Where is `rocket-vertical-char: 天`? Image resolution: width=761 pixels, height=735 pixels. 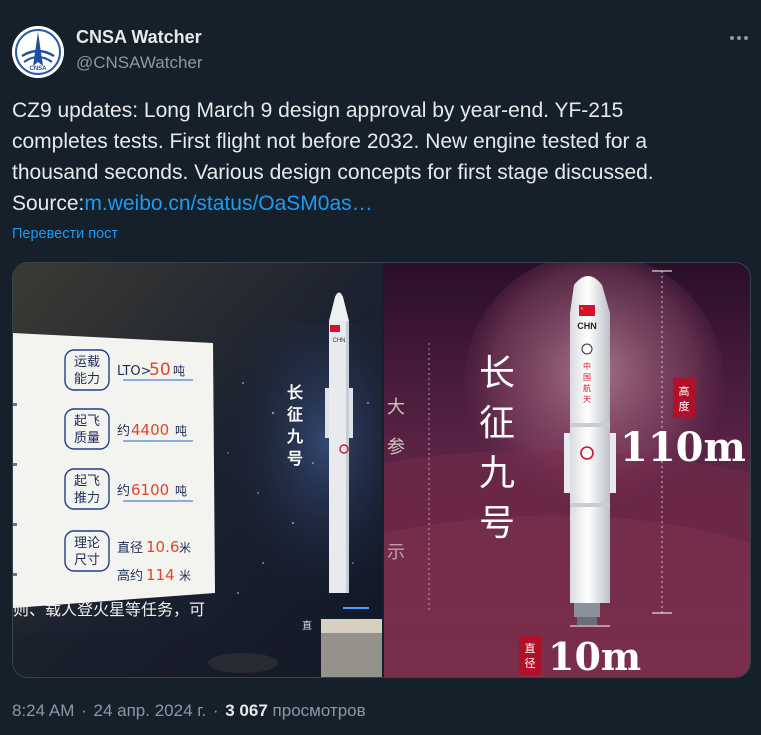 rocket-vertical-char: 天 is located at coordinates (587, 399).